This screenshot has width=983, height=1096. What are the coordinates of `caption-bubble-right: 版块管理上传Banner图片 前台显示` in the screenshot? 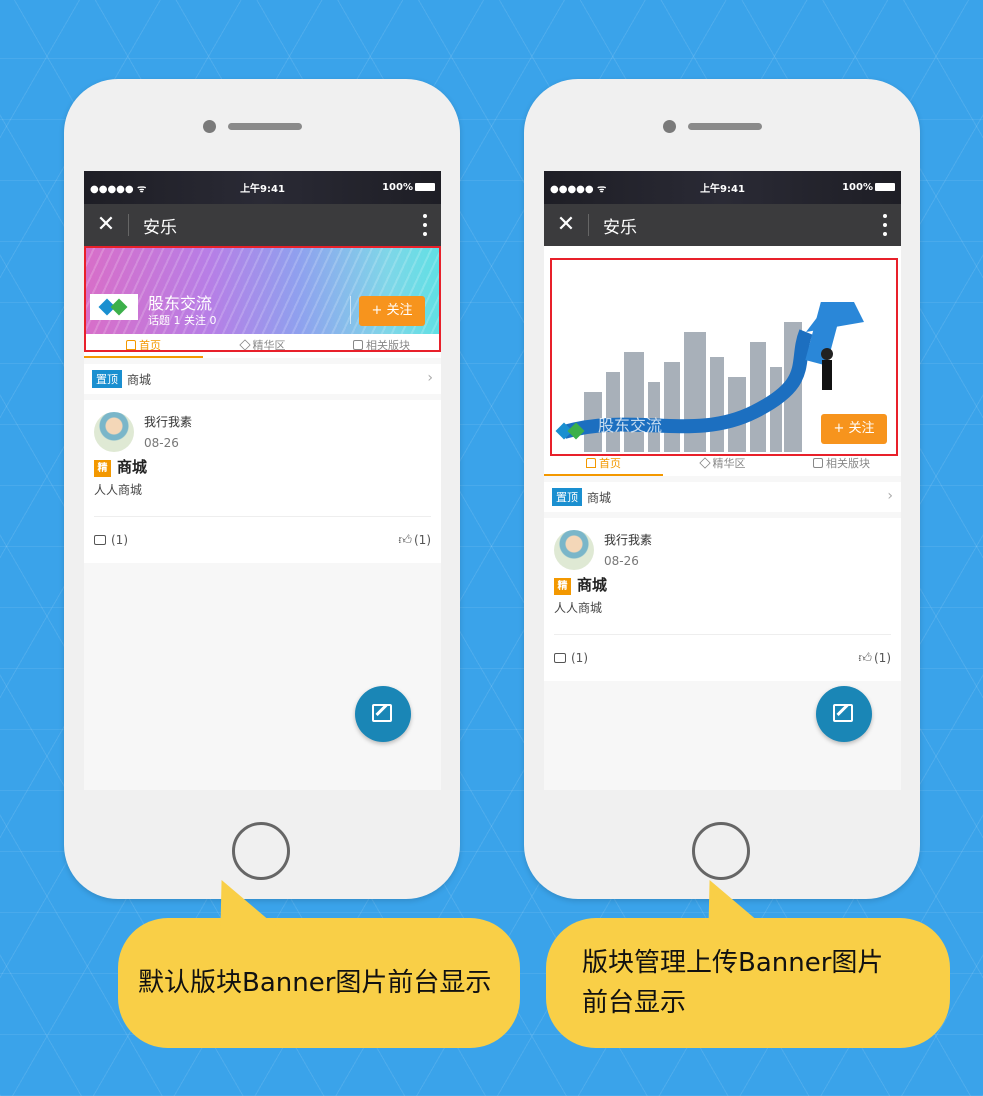 It's located at (748, 964).